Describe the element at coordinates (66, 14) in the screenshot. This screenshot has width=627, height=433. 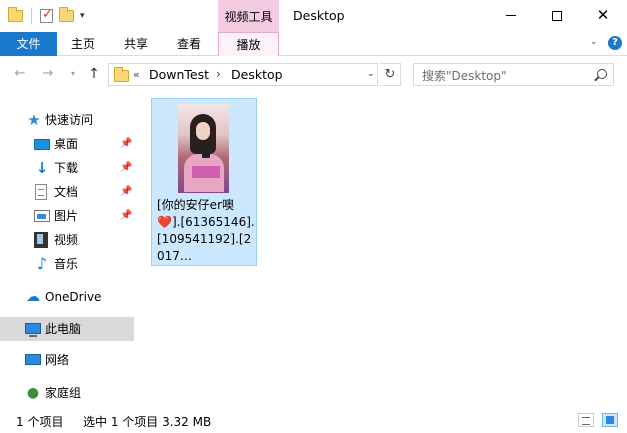
I see `new-folder-icon` at that location.